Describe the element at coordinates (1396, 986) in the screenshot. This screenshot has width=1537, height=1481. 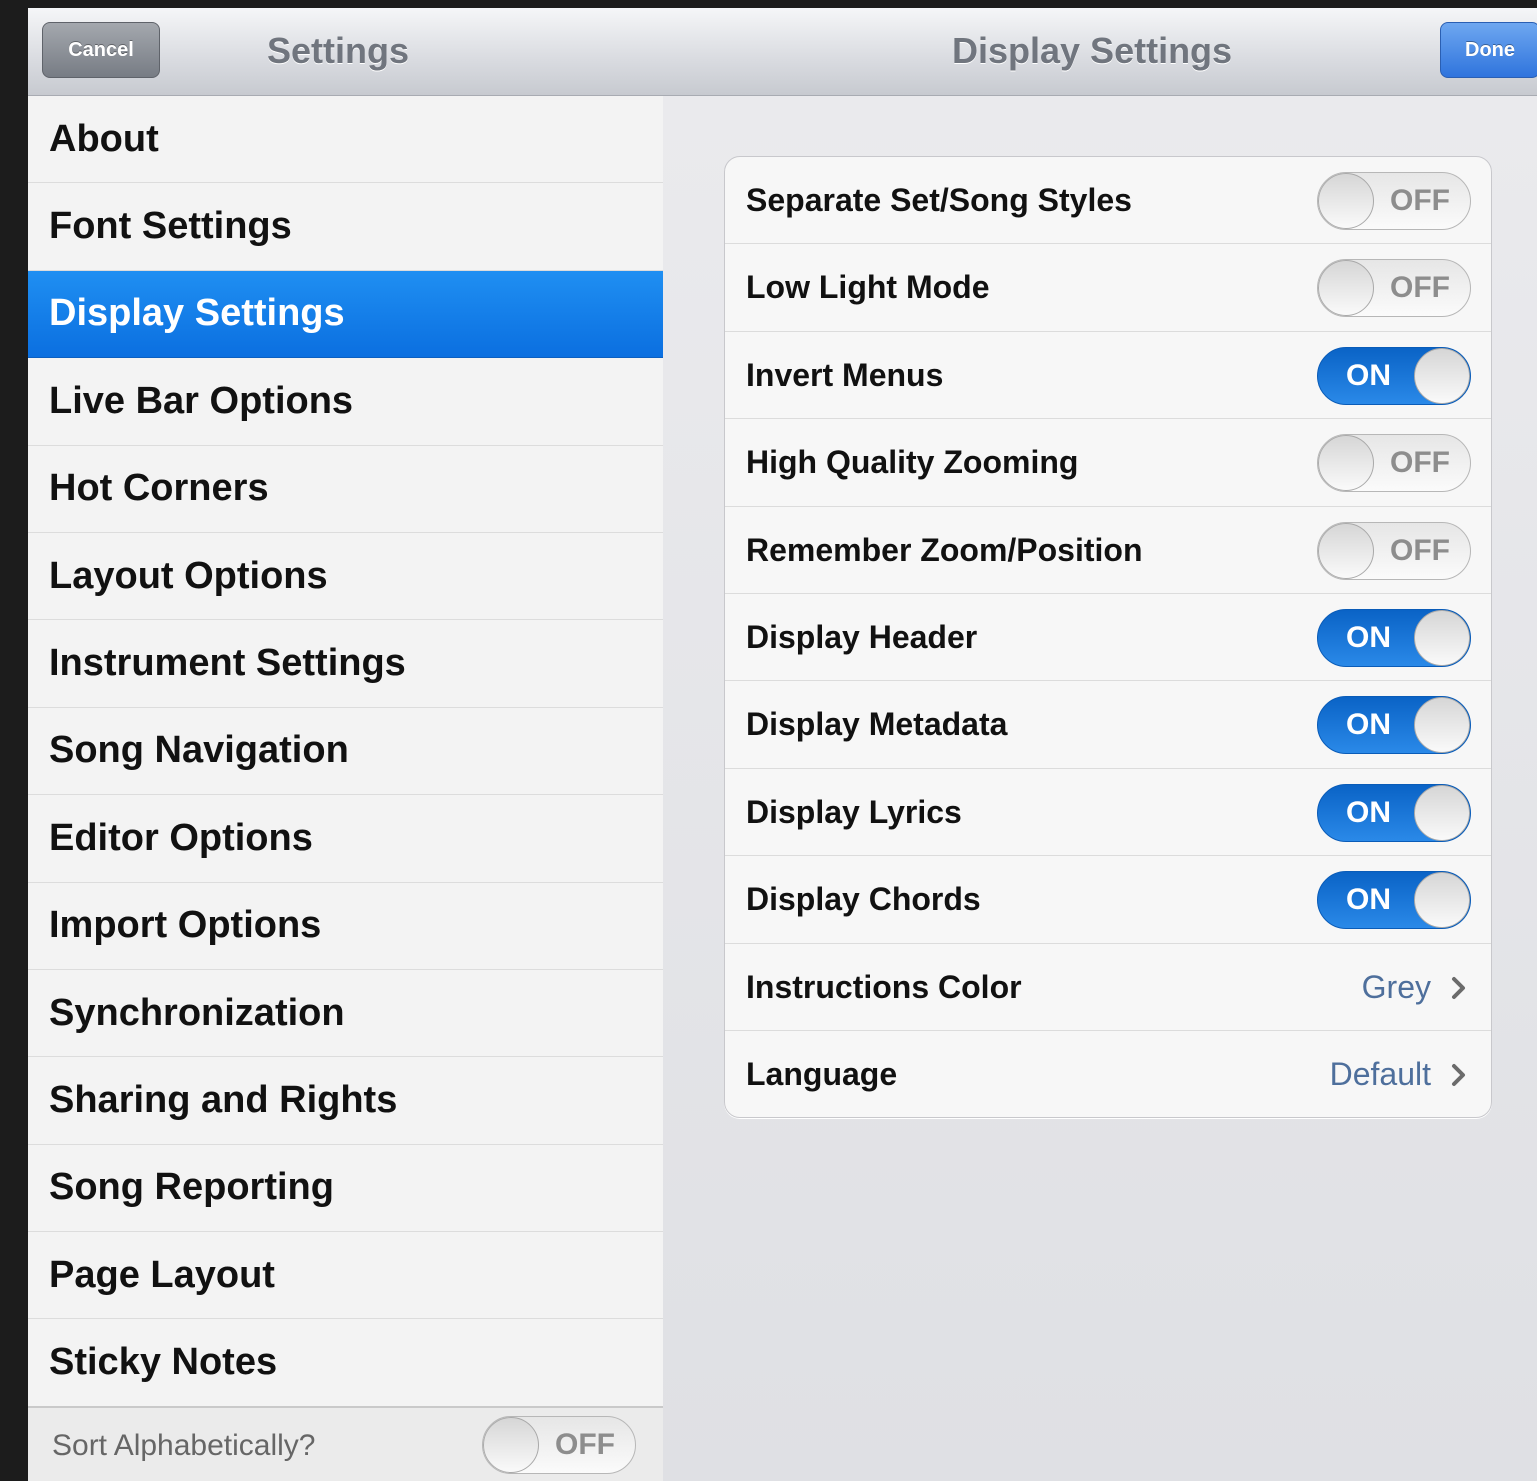
I see `setting-value: Grey` at that location.